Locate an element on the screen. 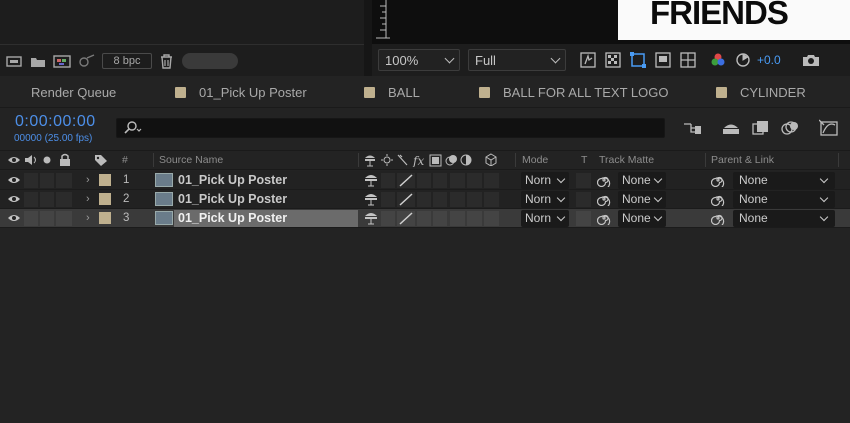 The width and height of the screenshot is (850, 423). current-time-display: 0:00:00:00 is located at coordinates (55, 122).